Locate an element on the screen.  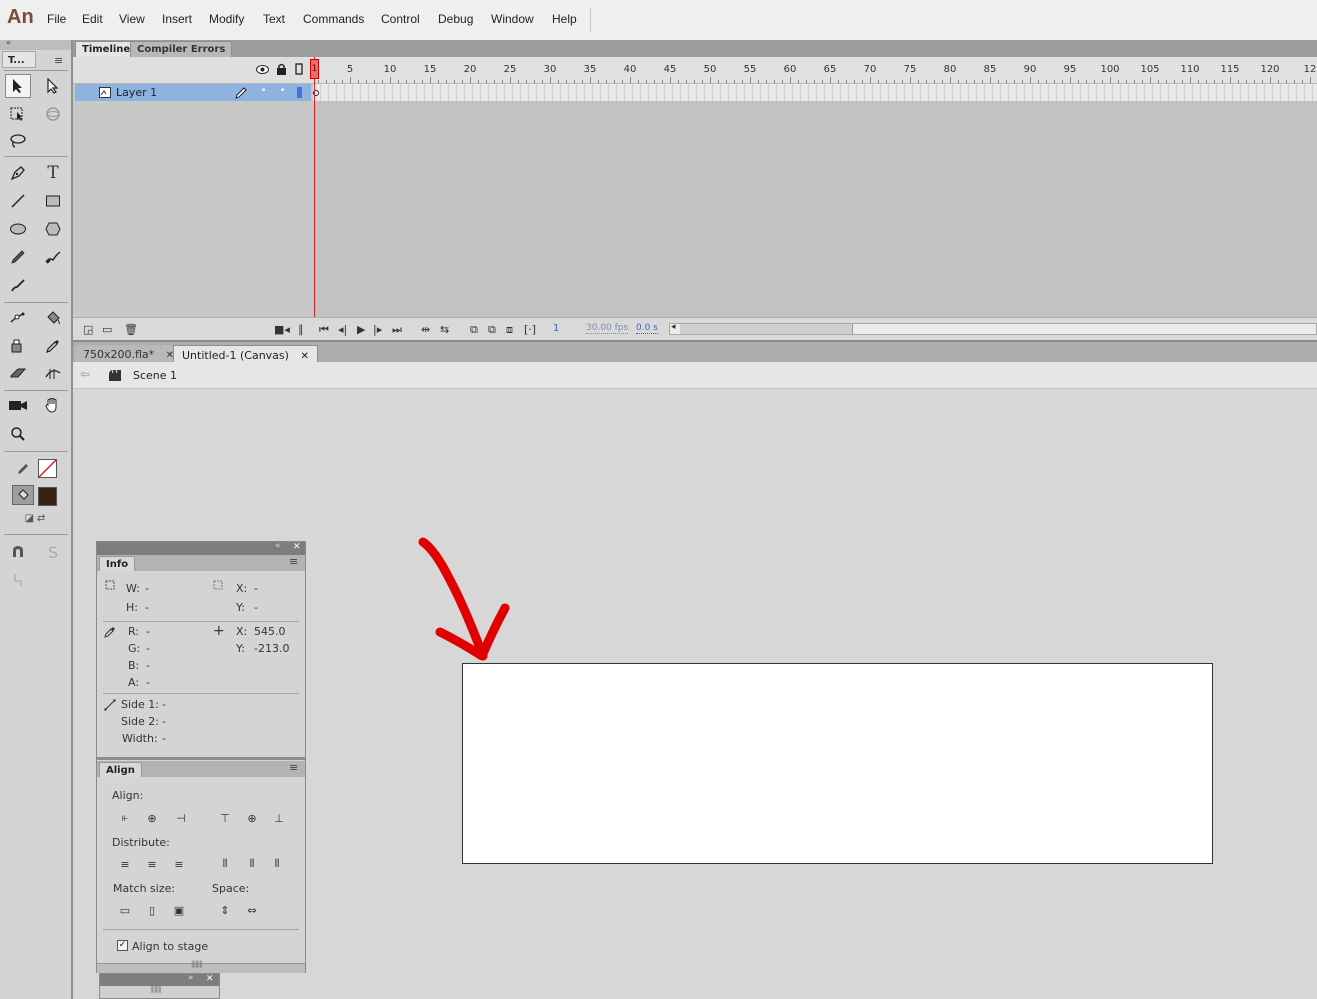
ruler-frame-number: 55 is located at coordinates (750, 69).